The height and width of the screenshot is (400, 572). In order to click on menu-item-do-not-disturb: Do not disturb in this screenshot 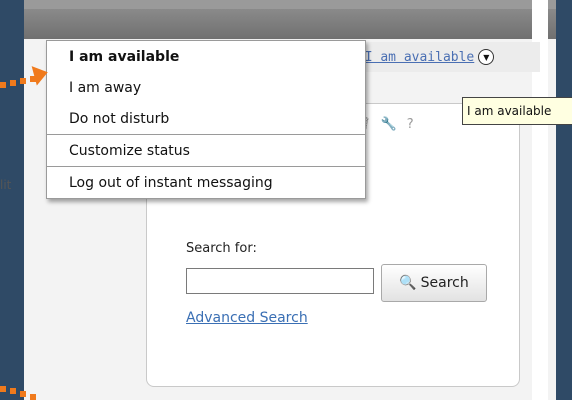, I will do `click(206, 118)`.